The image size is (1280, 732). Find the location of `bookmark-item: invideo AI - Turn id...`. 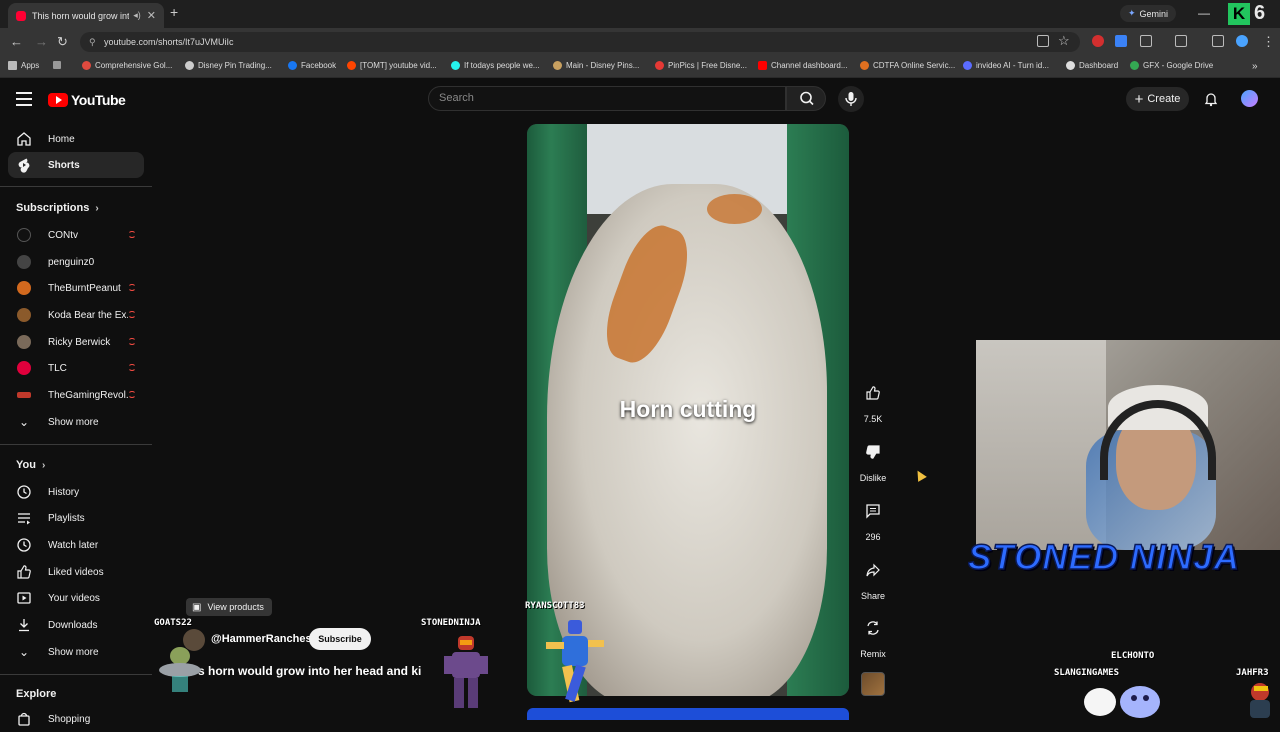

bookmark-item: invideo AI - Turn id... is located at coordinates (1006, 65).